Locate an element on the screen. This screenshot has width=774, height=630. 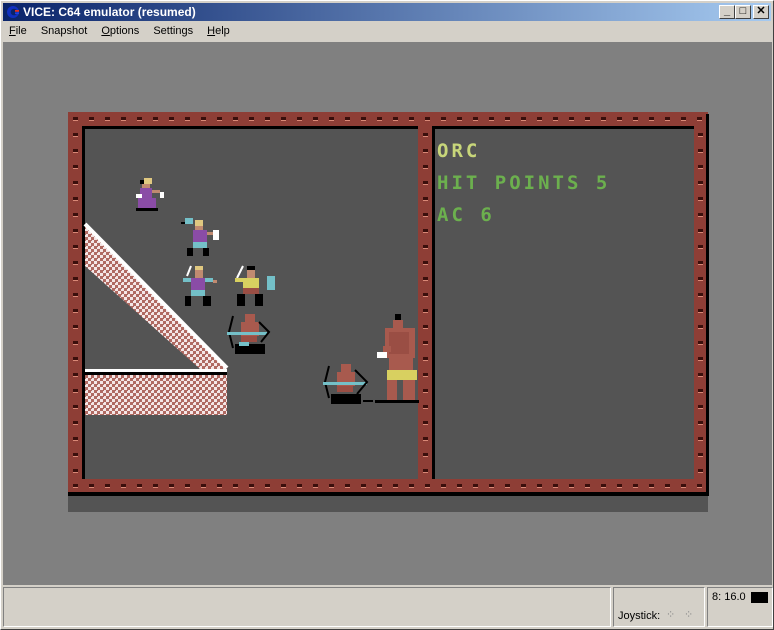
menu-file: File is located at coordinates (18, 31).